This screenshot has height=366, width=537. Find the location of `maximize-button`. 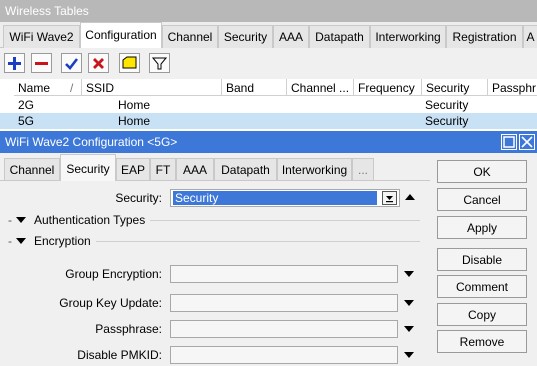

maximize-button is located at coordinates (509, 142).